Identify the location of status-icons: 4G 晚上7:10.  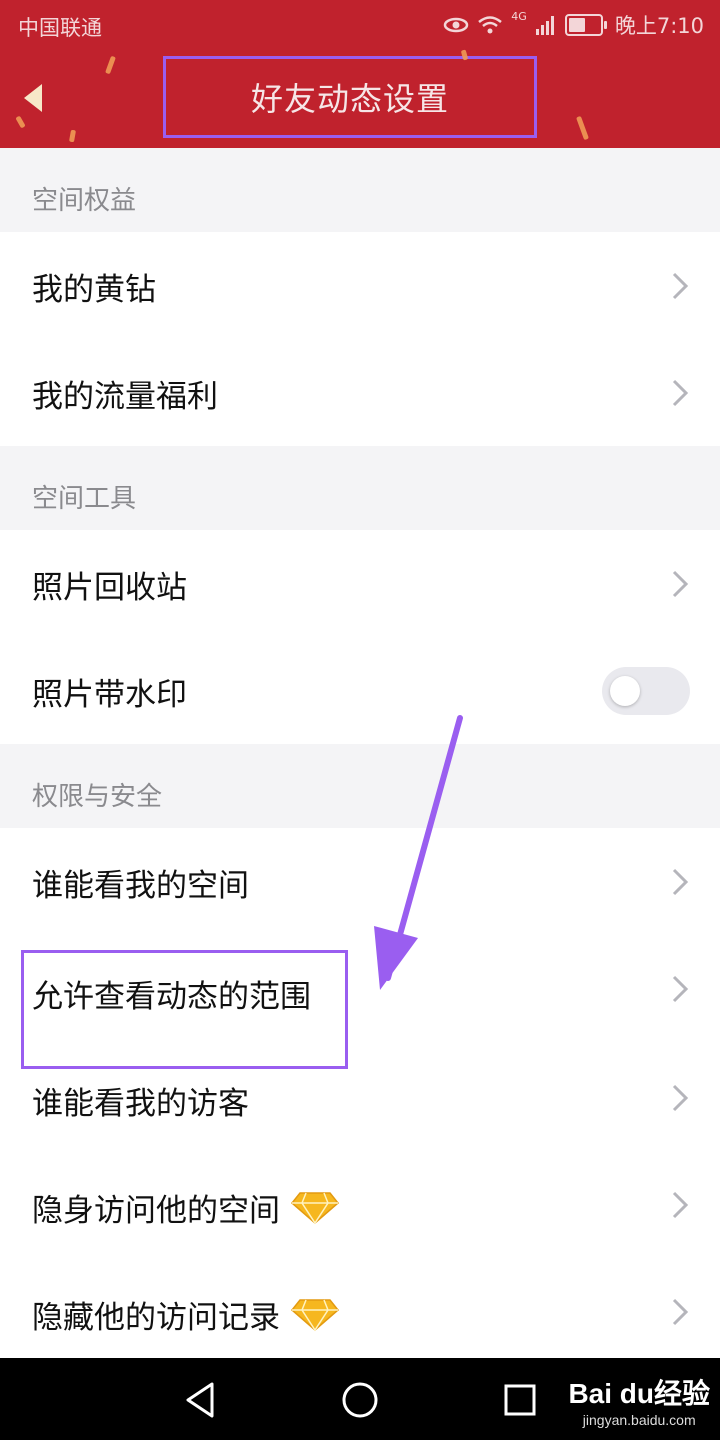
(573, 25).